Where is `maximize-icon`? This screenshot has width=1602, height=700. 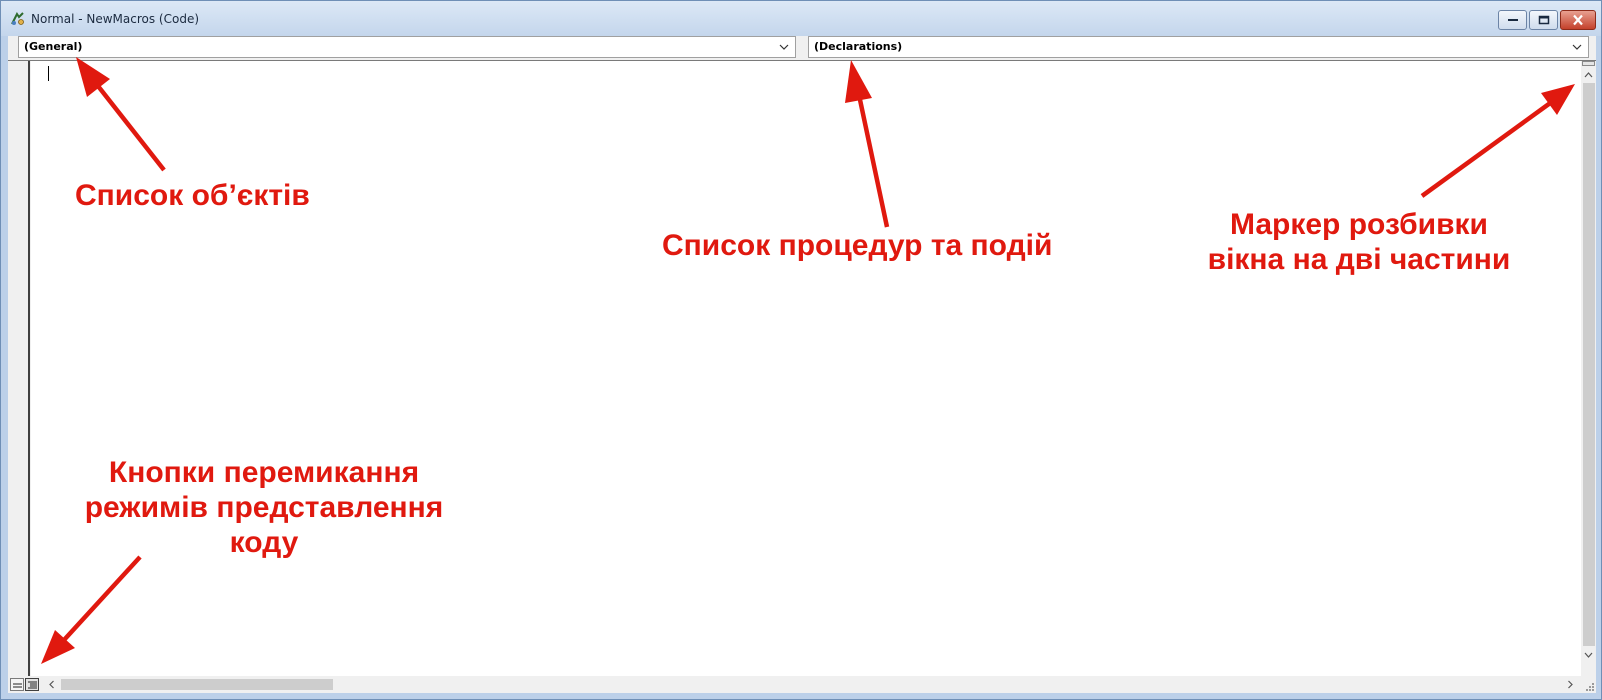
maximize-icon is located at coordinates (1543, 20).